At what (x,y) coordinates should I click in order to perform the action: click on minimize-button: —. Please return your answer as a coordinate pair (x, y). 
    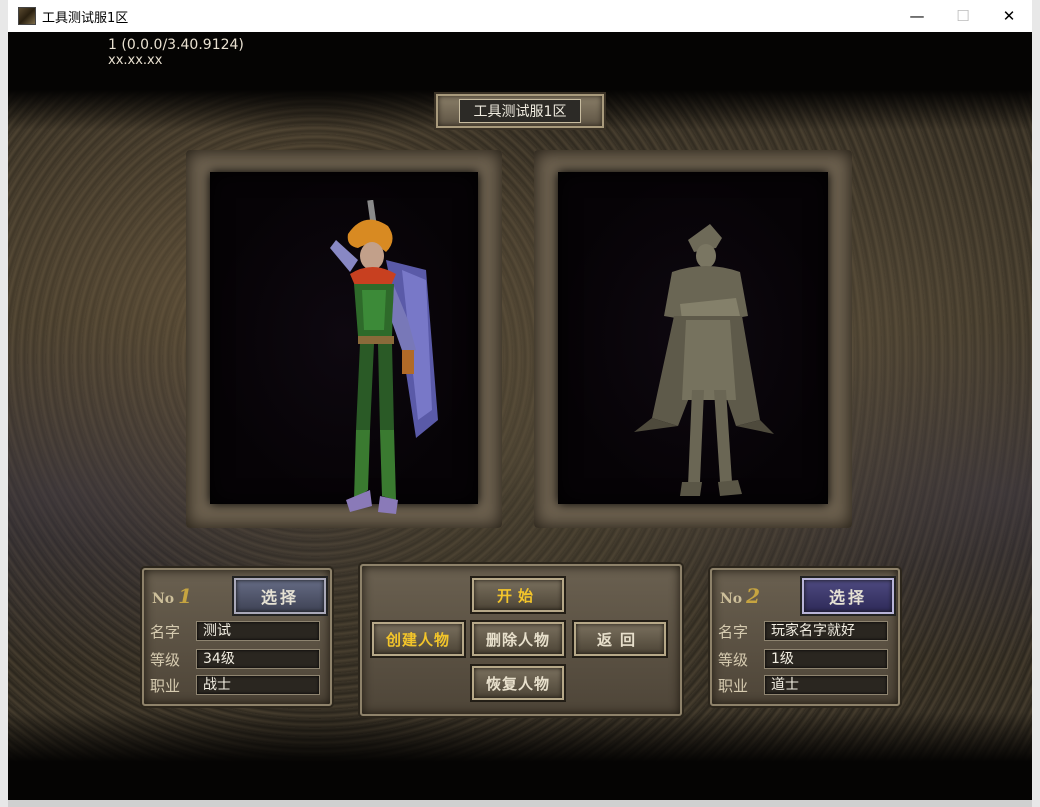
    Looking at the image, I should click on (917, 16).